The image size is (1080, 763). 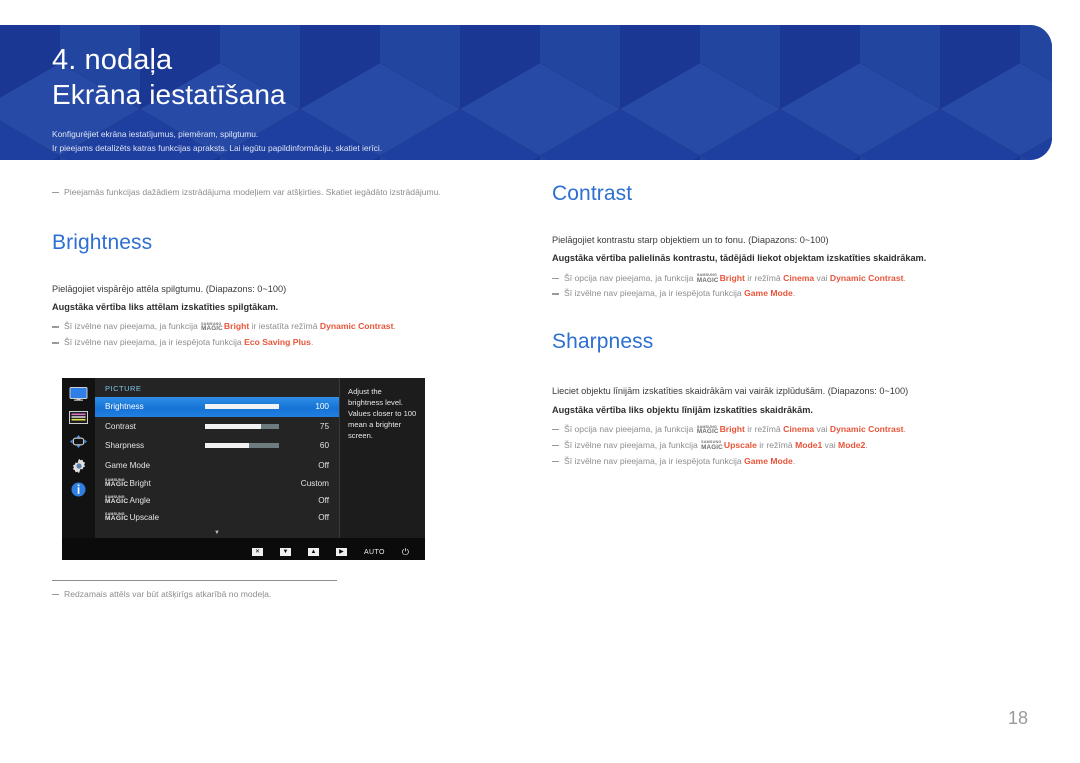 What do you see at coordinates (140, 501) in the screenshot?
I see `magic-suffix-angle: Angle` at bounding box center [140, 501].